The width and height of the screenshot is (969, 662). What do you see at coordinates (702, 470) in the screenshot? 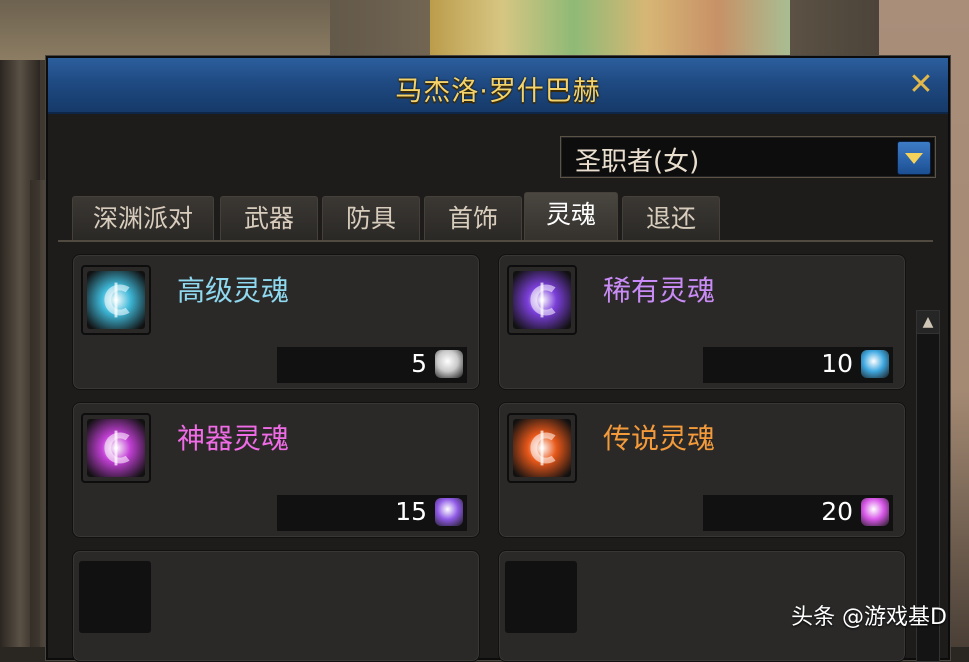
I see `item-card-3: 传说灵魂 20` at bounding box center [702, 470].